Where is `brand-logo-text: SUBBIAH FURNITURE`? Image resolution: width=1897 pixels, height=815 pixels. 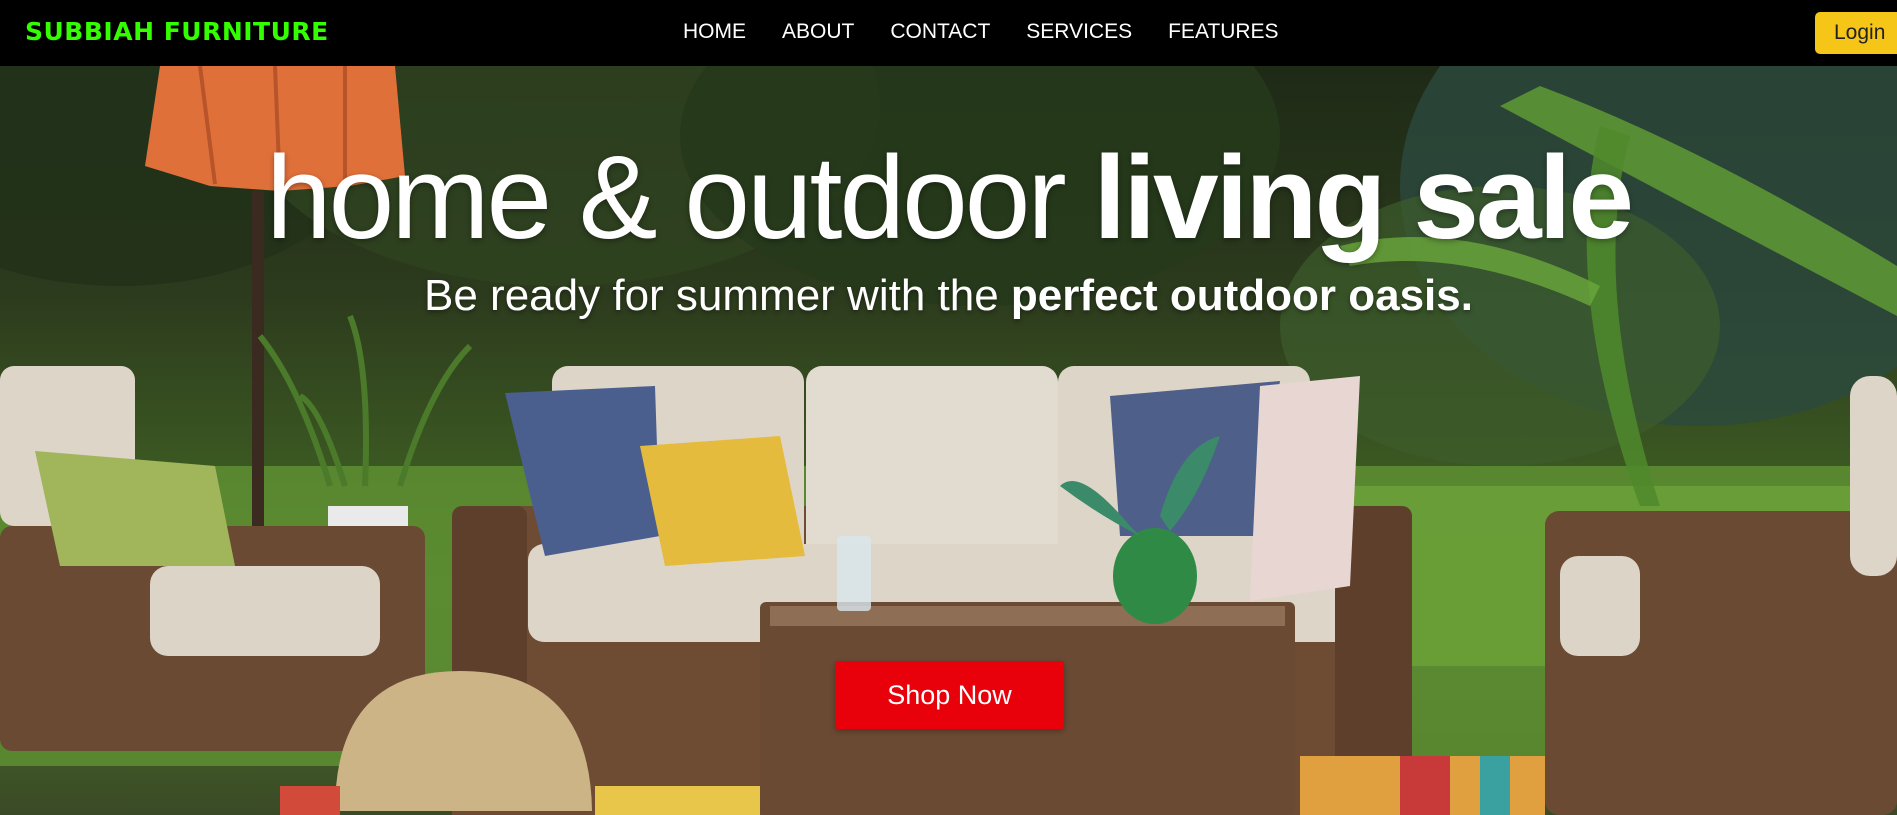
brand-logo-text: SUBBIAH FURNITURE is located at coordinates (177, 31).